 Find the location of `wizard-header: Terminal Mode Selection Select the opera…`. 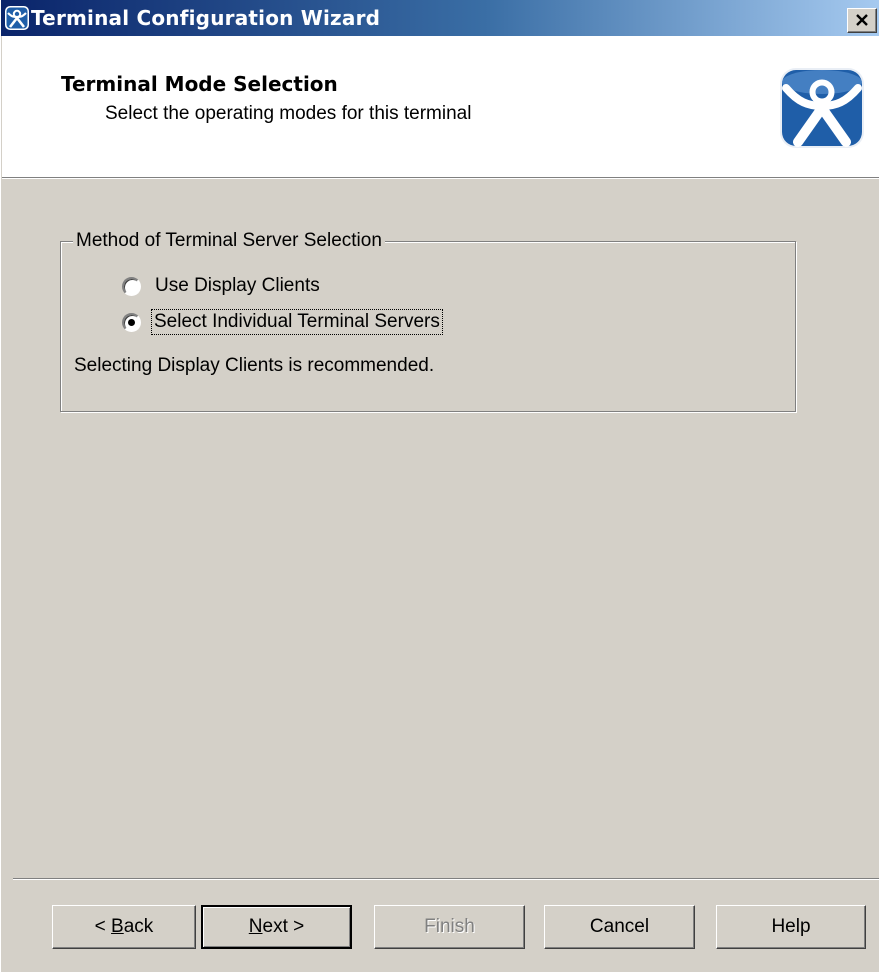

wizard-header: Terminal Mode Selection Select the opera… is located at coordinates (440, 106).